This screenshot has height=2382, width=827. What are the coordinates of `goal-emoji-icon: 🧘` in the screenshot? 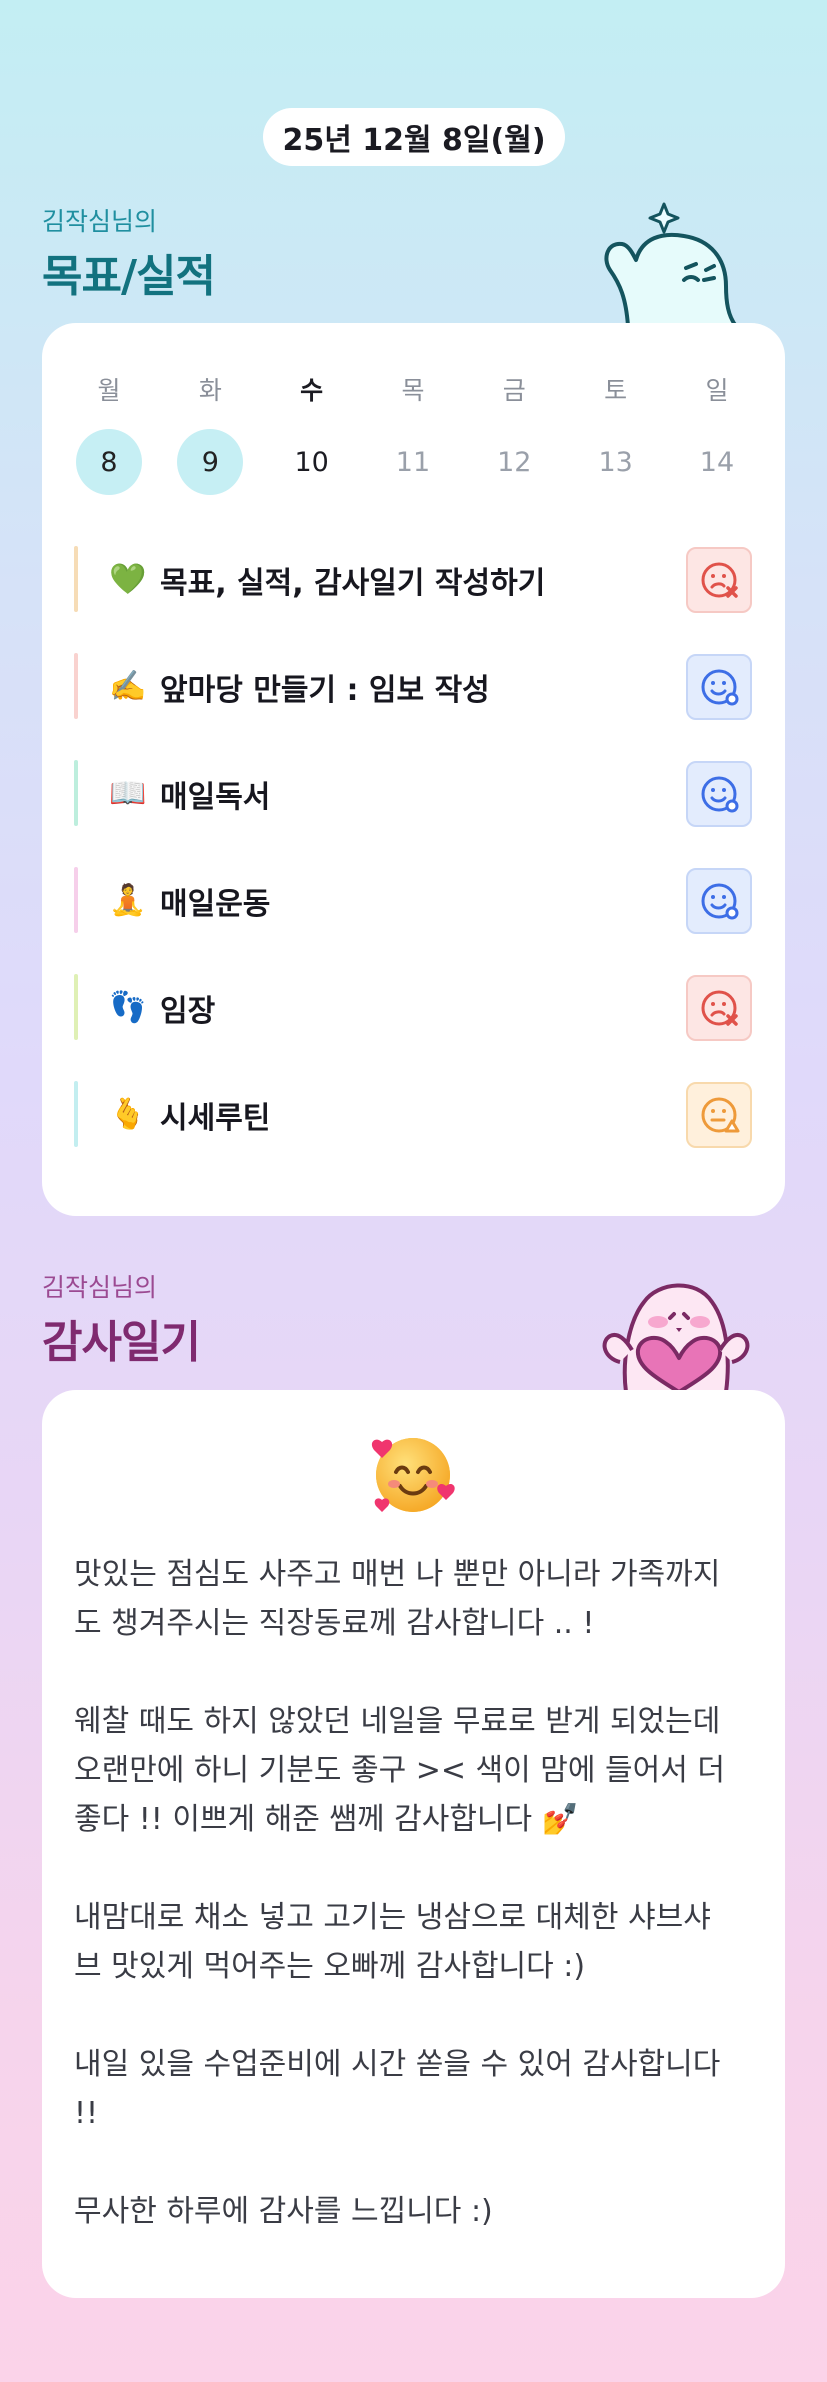 It's located at (128, 900).